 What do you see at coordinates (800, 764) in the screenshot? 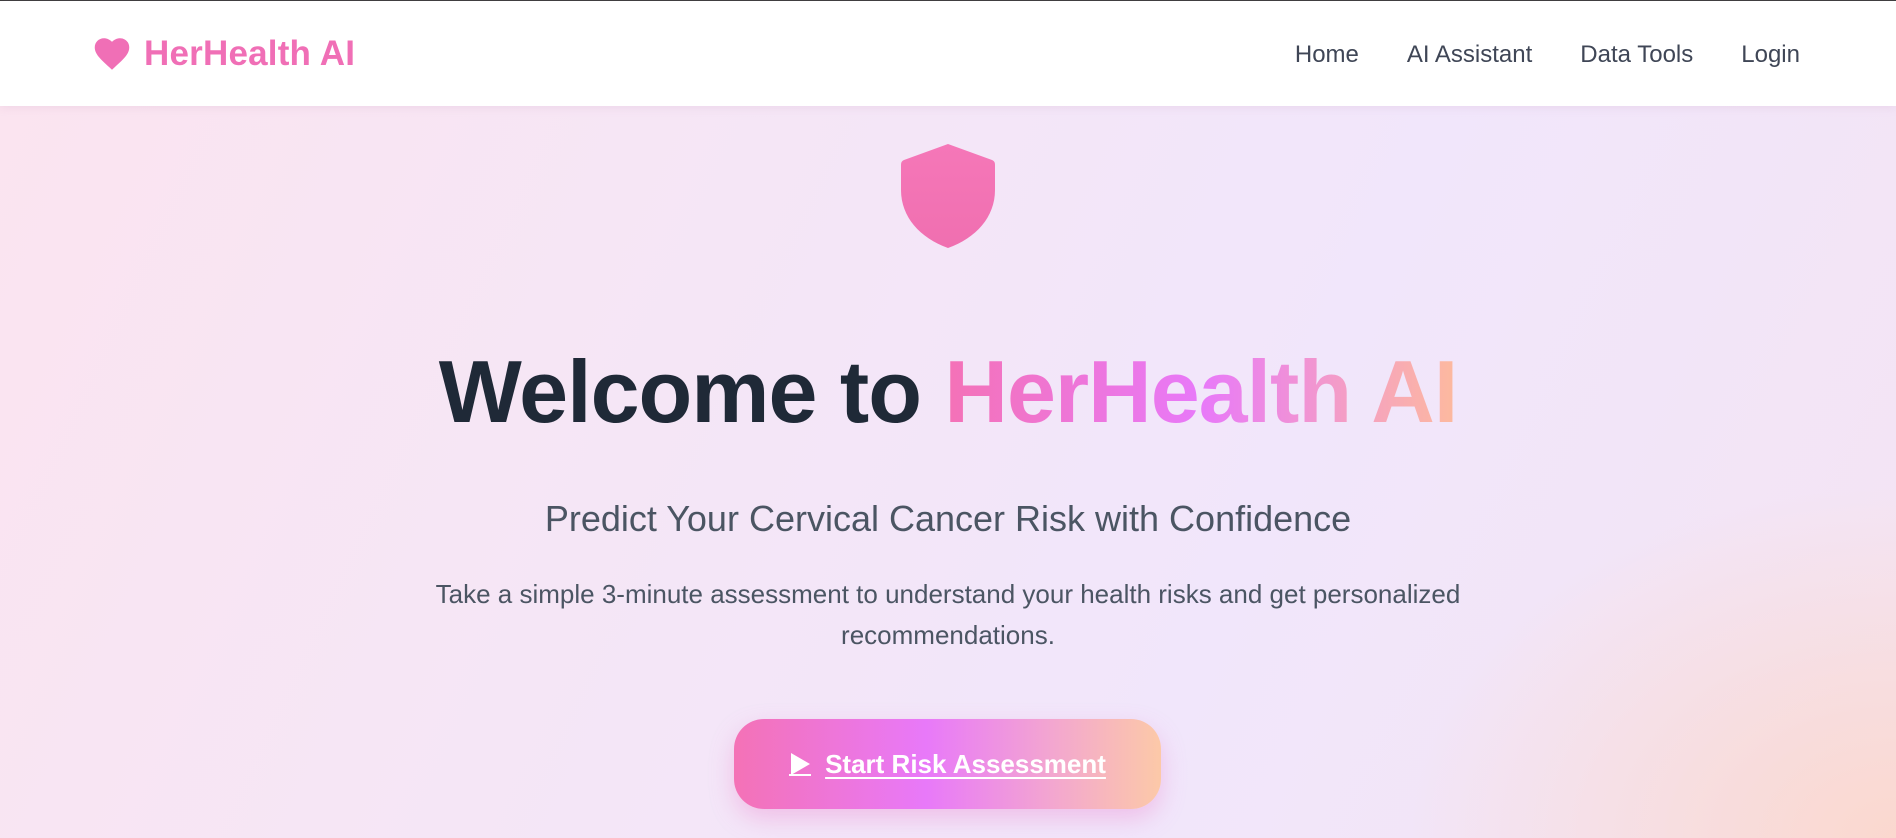
I see `play-icon` at bounding box center [800, 764].